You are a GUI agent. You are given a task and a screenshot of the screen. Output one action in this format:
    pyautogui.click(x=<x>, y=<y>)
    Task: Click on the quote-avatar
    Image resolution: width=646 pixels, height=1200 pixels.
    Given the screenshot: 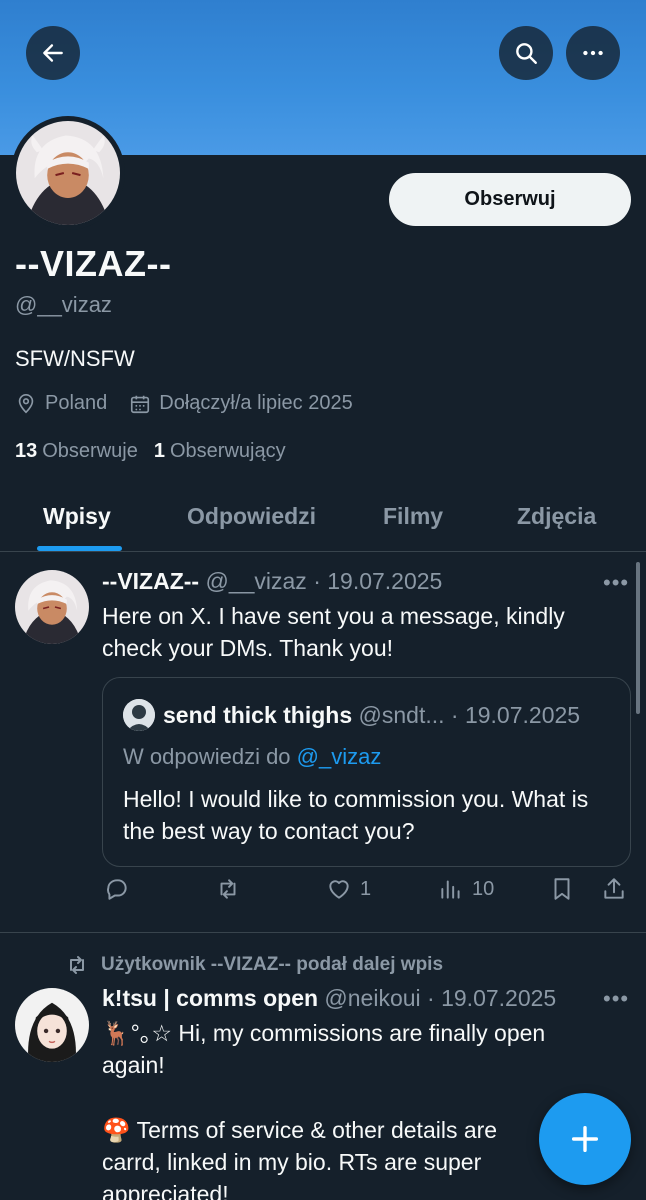 What is the action you would take?
    pyautogui.click(x=139, y=715)
    